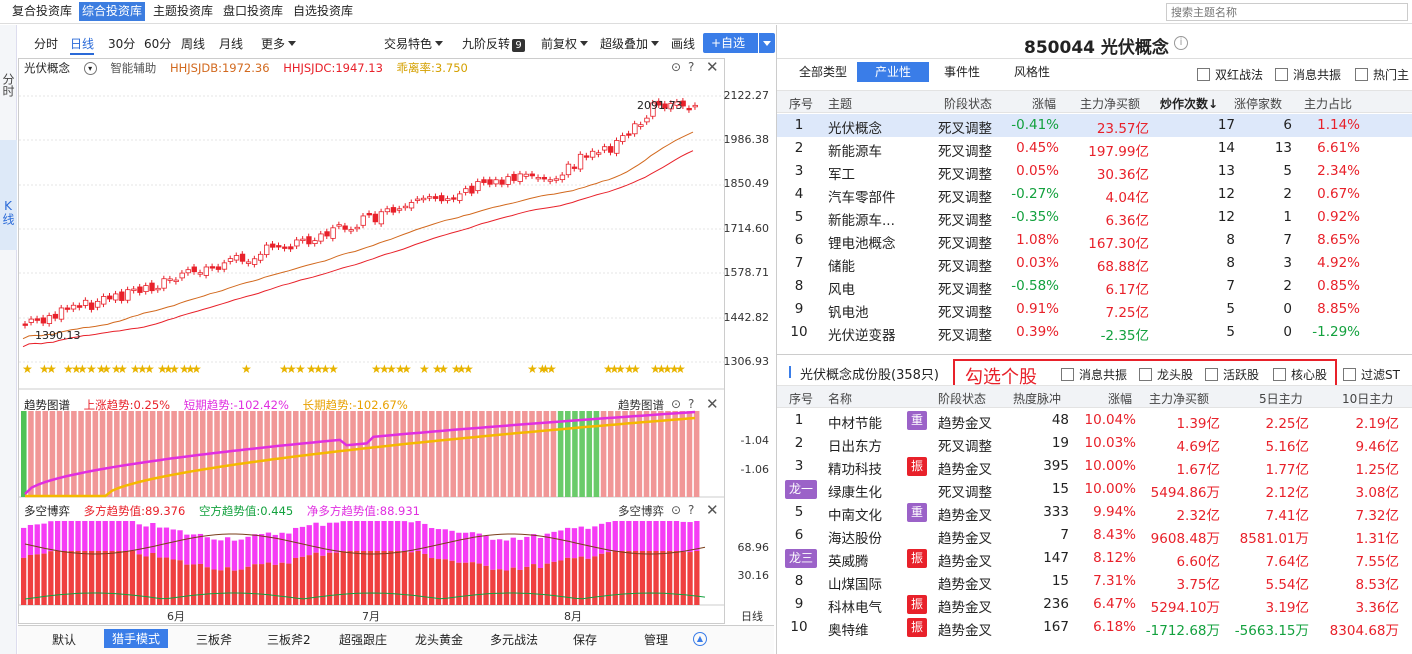 The height and width of the screenshot is (654, 1412). Describe the element at coordinates (739, 43) in the screenshot. I see `add-watchlist-button: +自选` at that location.